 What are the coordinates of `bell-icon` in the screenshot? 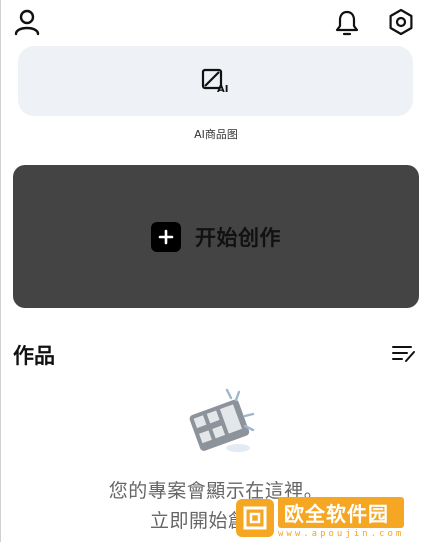 It's located at (347, 23).